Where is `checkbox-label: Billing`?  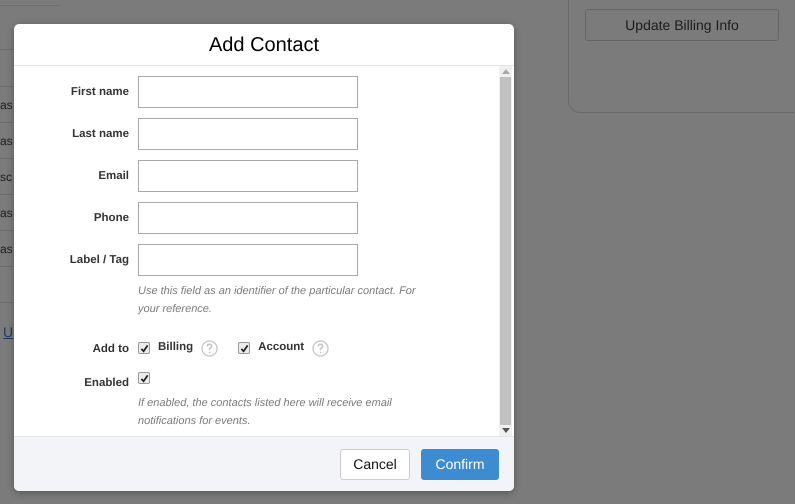
checkbox-label: Billing is located at coordinates (176, 348).